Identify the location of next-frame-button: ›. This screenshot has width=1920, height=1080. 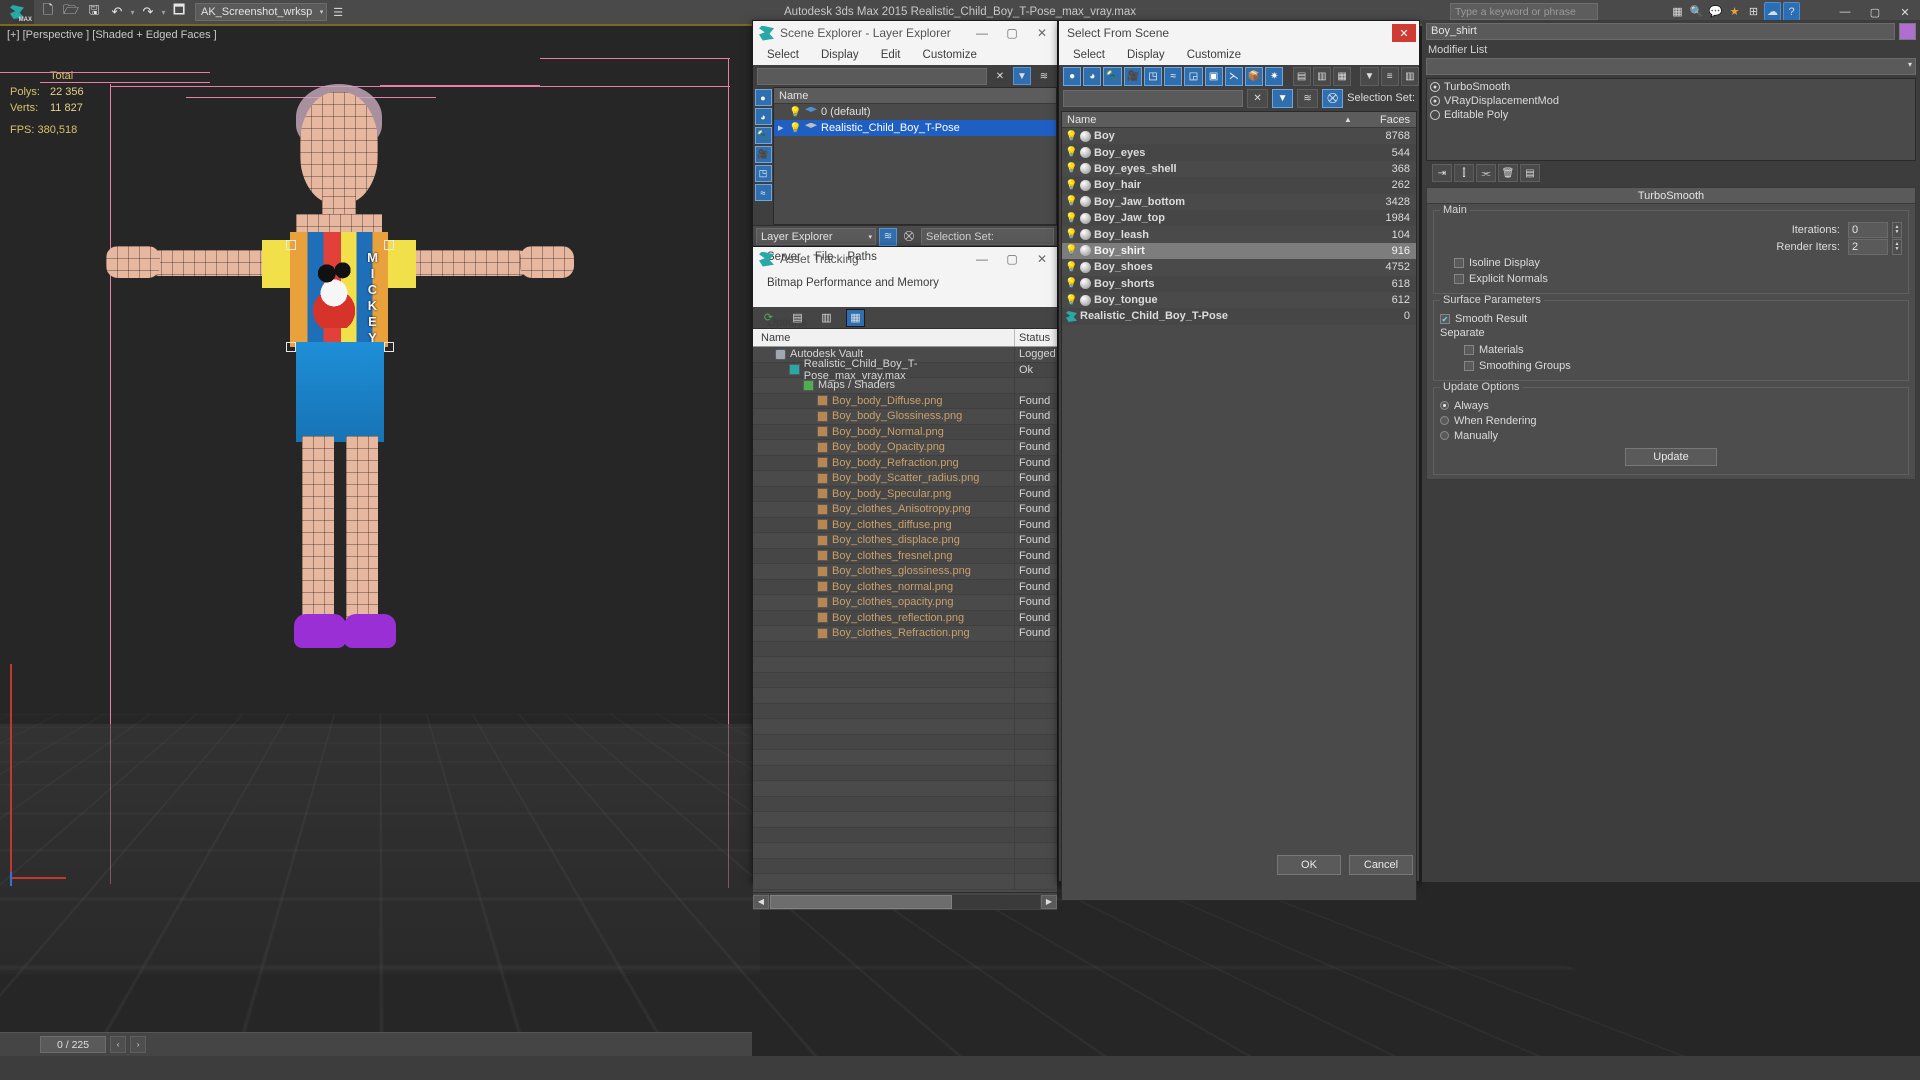
(138, 1044).